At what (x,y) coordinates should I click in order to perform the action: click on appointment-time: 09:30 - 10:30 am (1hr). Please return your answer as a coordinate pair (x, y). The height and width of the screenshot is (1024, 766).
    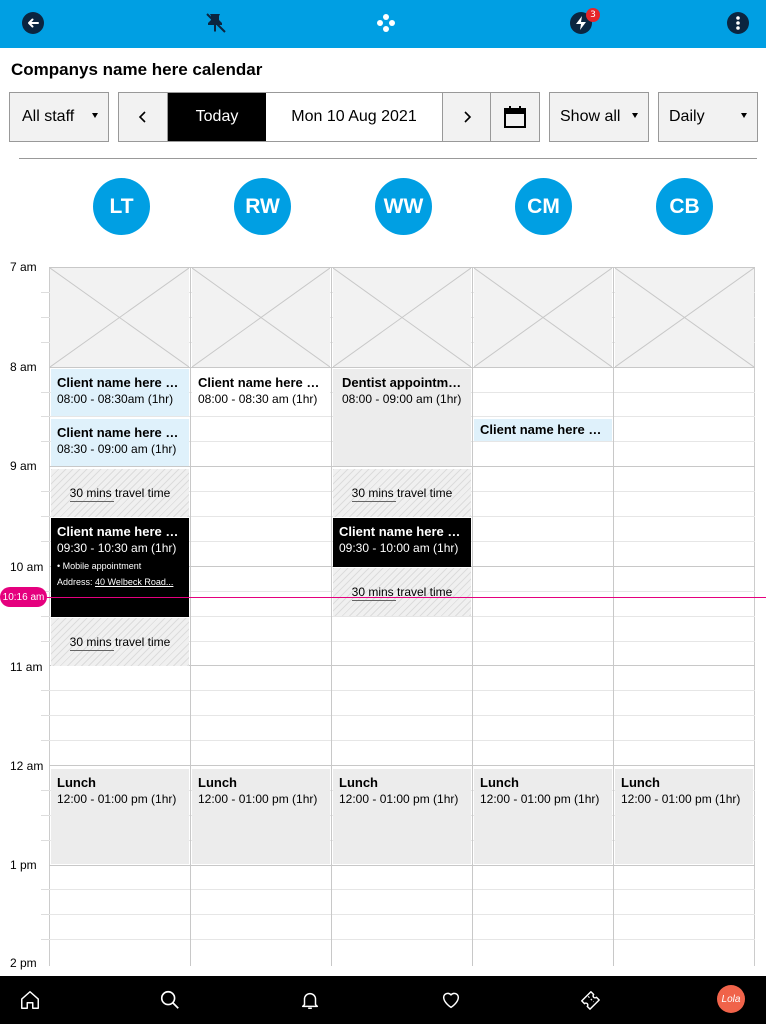
    Looking at the image, I should click on (117, 548).